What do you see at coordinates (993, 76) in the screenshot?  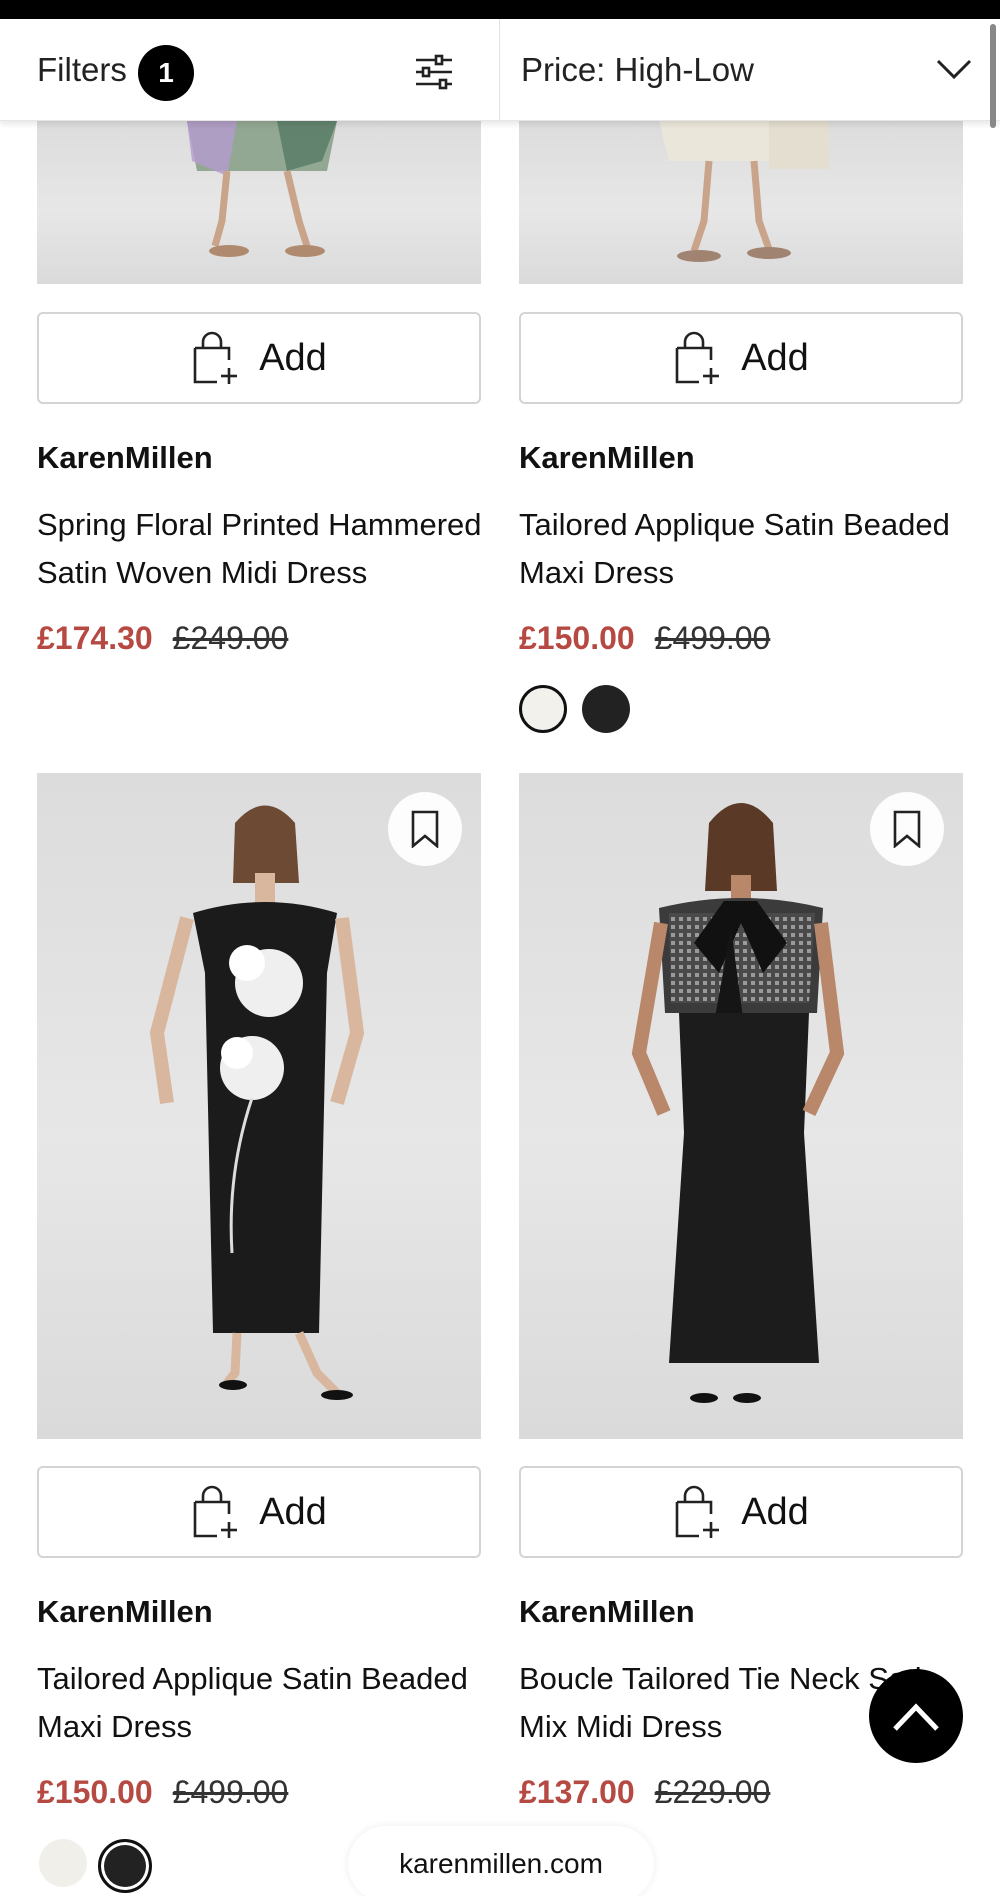 I see `scrollbar` at bounding box center [993, 76].